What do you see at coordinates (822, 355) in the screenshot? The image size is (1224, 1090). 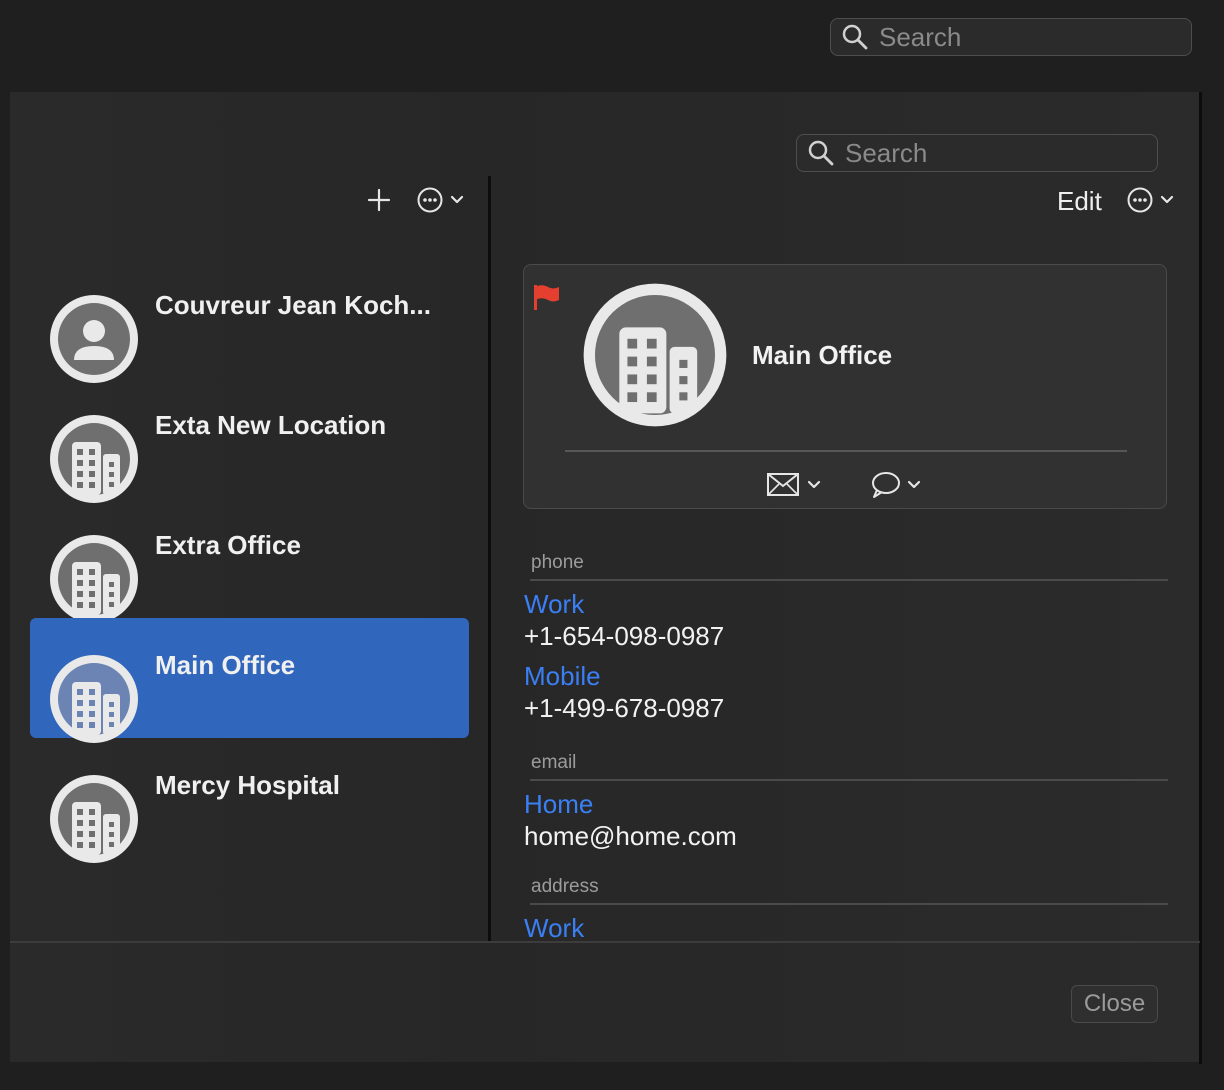 I see `card-title: Main Office` at bounding box center [822, 355].